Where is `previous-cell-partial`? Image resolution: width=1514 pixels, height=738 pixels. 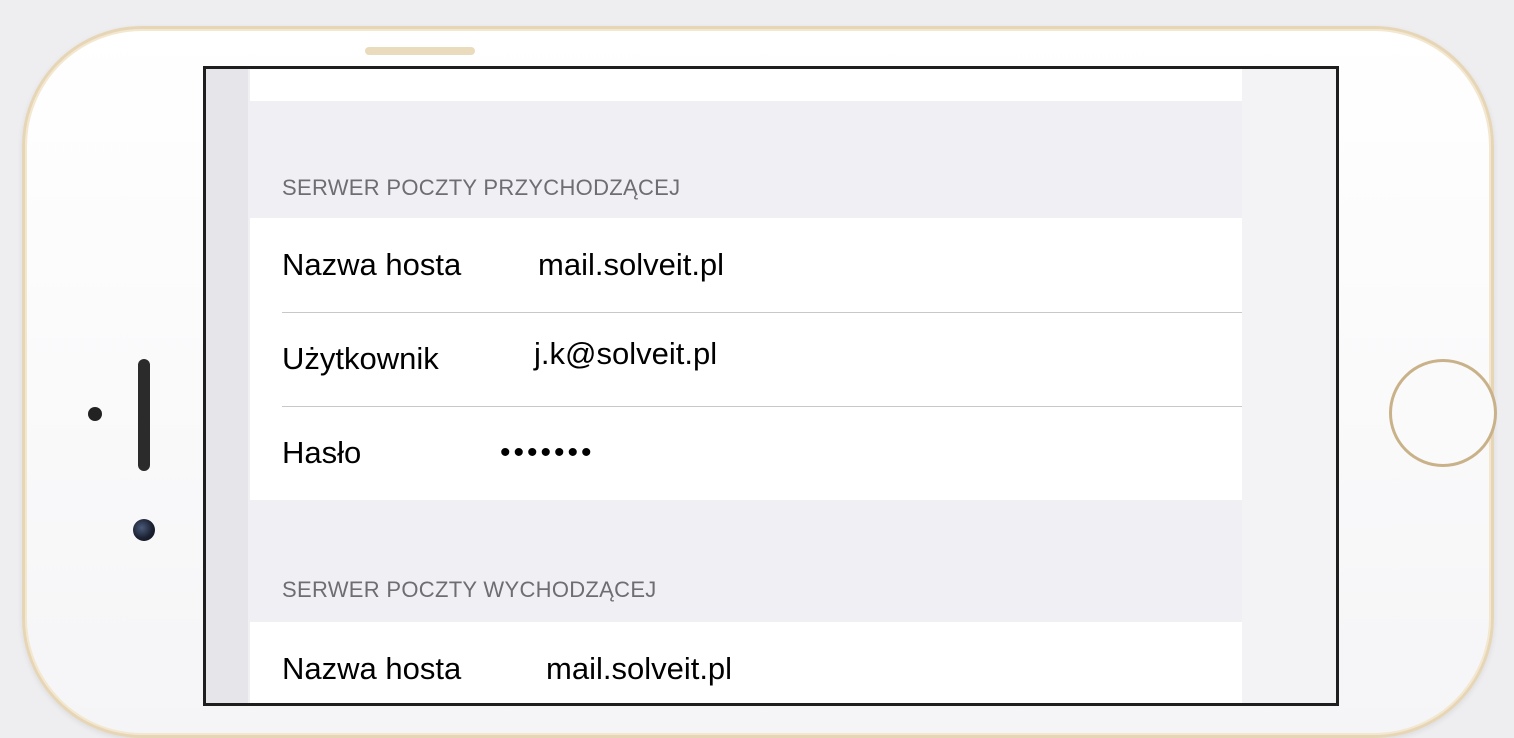 previous-cell-partial is located at coordinates (746, 85).